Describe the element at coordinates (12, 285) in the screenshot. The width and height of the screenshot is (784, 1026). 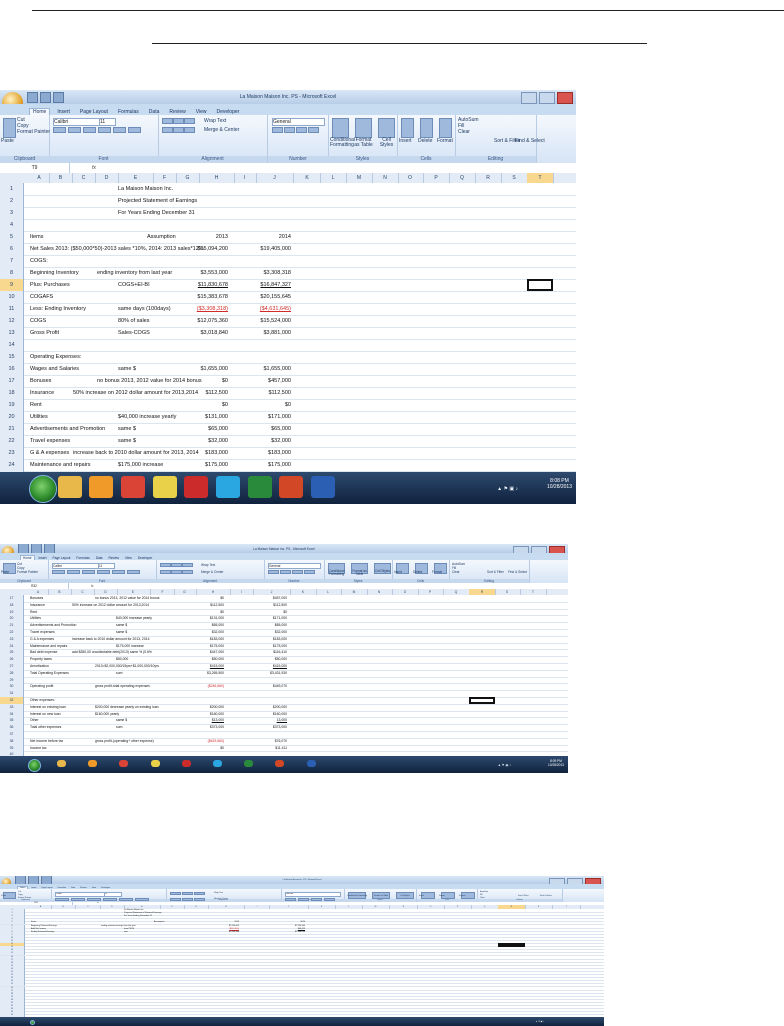
I see `row-header: 9` at that location.